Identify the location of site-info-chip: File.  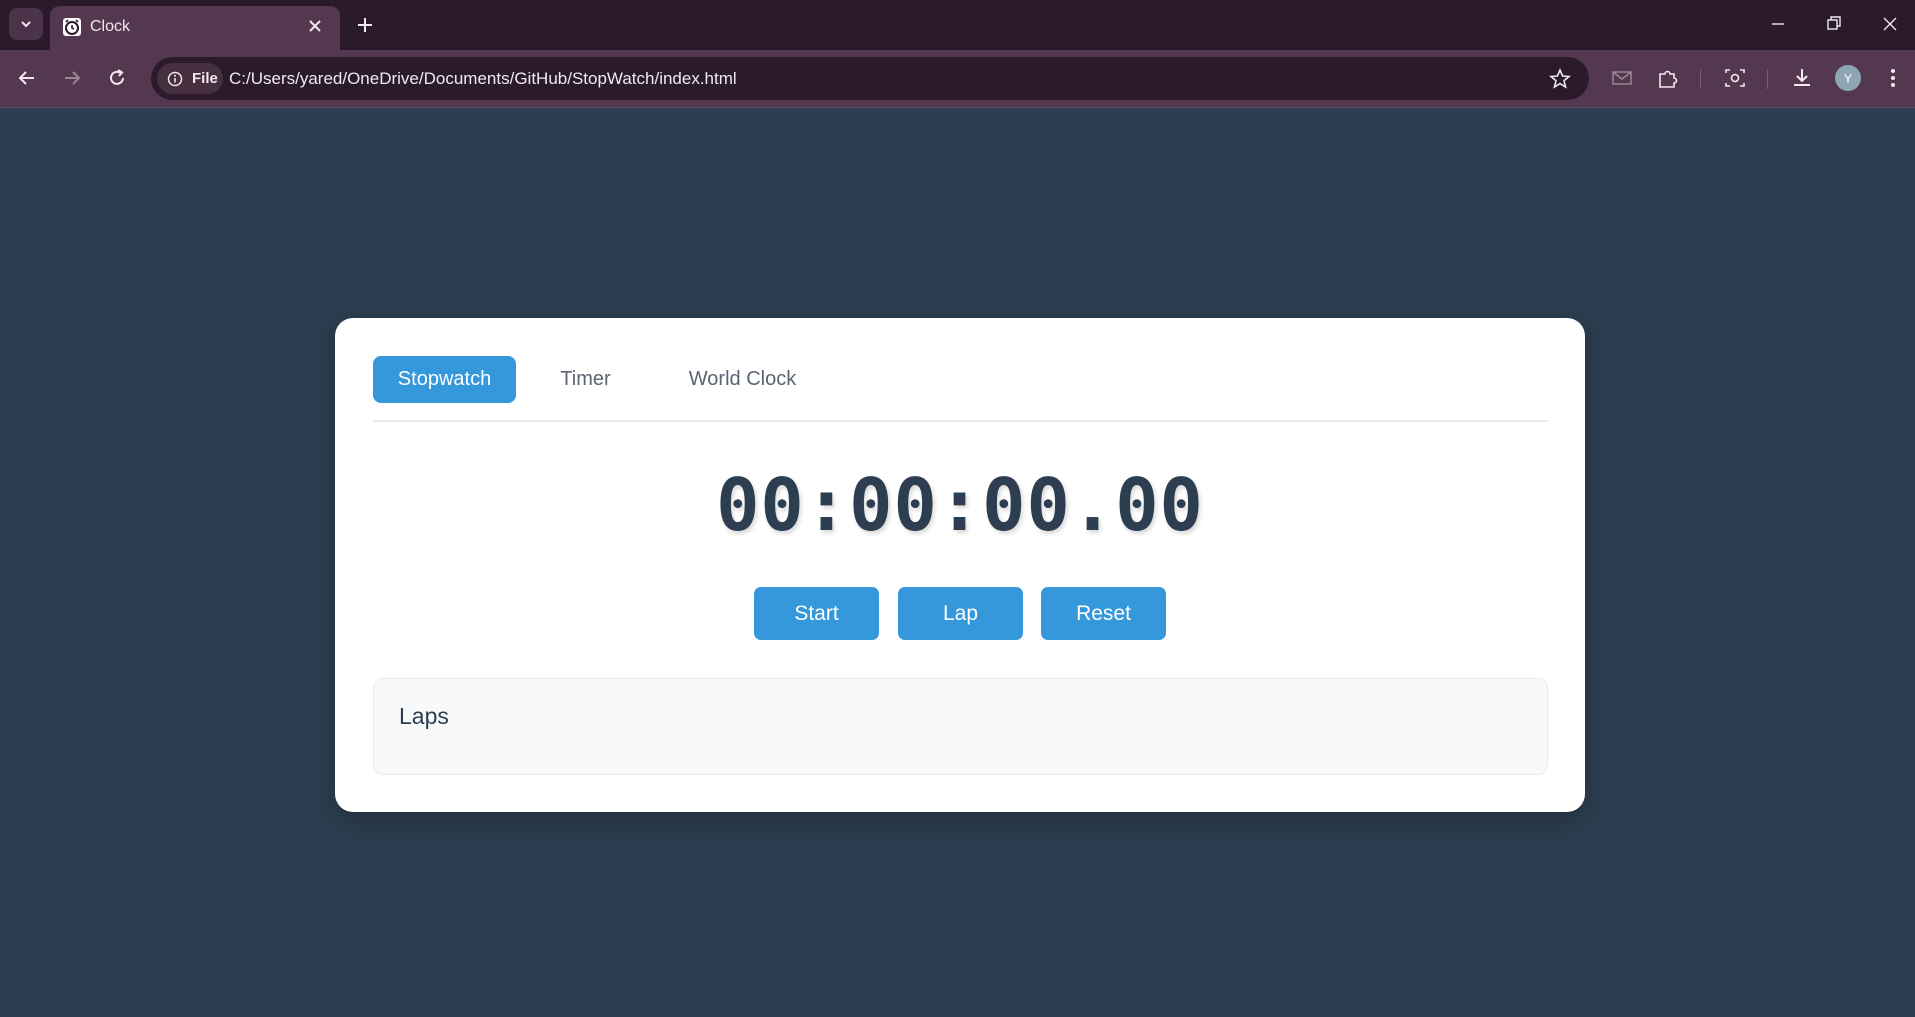
(190, 78).